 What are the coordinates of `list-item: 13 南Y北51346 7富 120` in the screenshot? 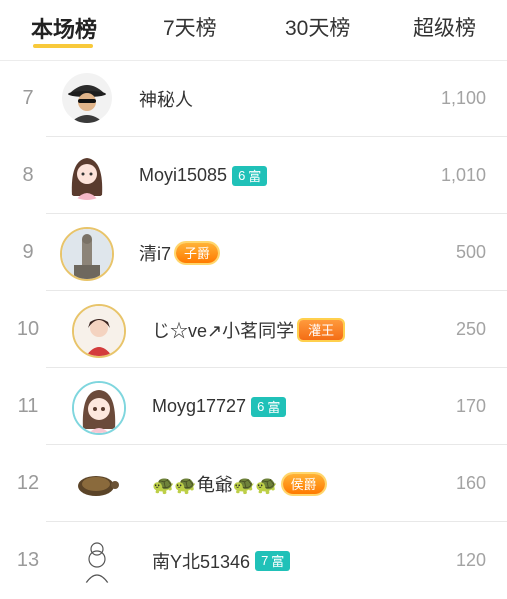 It's located at (253, 560).